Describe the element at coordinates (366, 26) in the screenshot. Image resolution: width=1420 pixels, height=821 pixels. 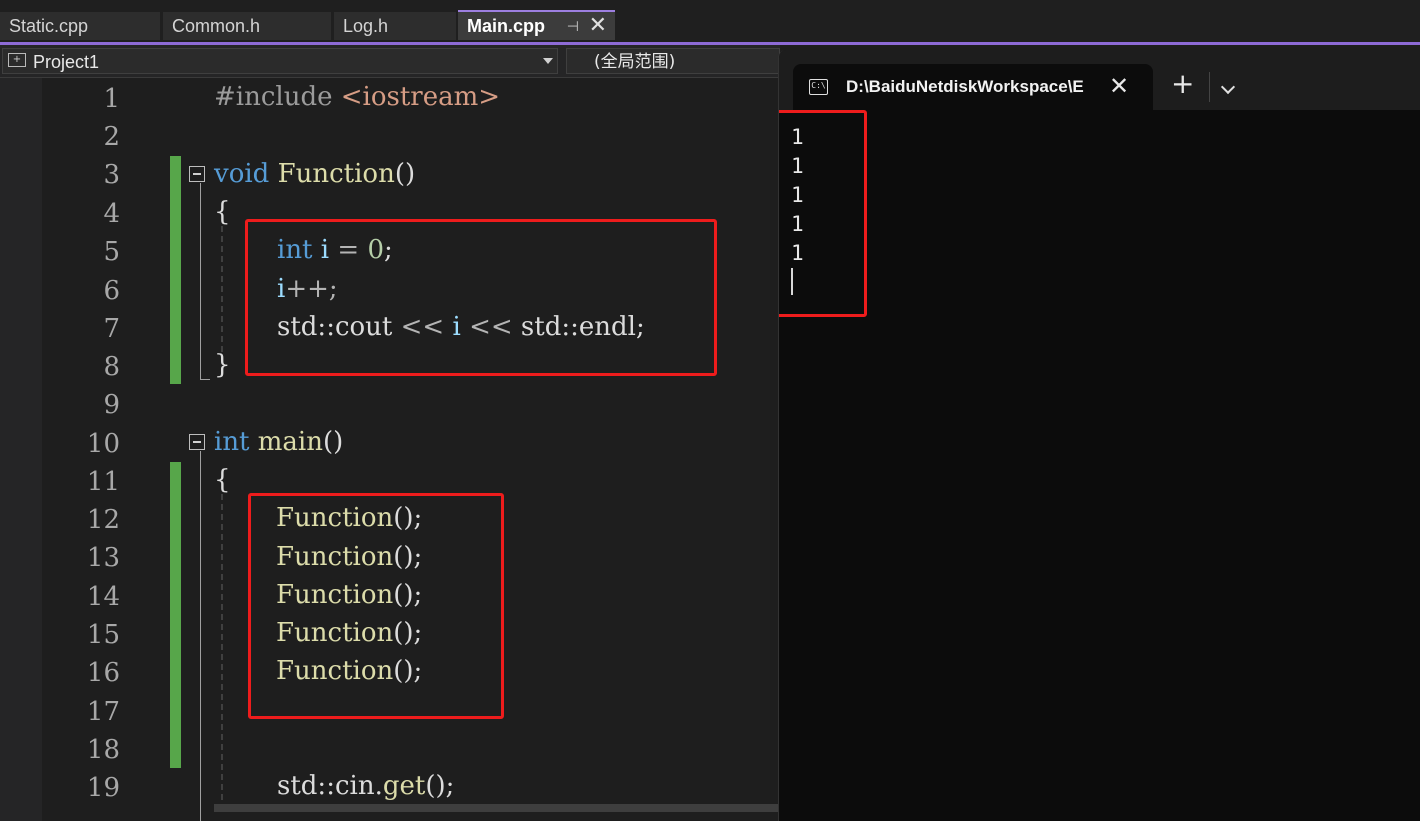
I see `tab-label: Log.h` at that location.